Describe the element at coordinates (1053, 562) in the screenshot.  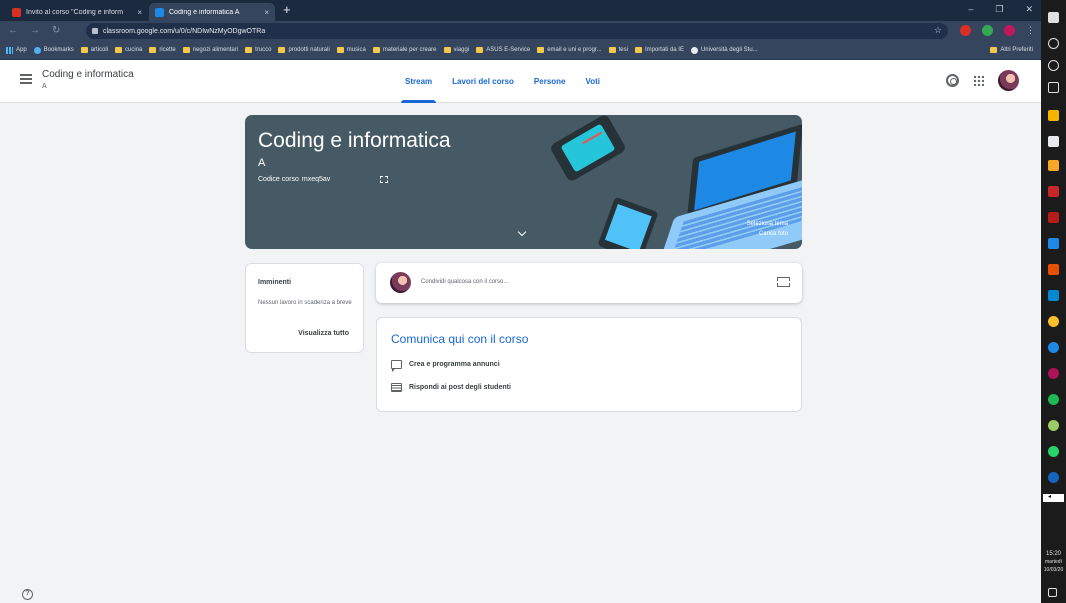
I see `system-clock: 15:20 martedì 10/03/20` at that location.